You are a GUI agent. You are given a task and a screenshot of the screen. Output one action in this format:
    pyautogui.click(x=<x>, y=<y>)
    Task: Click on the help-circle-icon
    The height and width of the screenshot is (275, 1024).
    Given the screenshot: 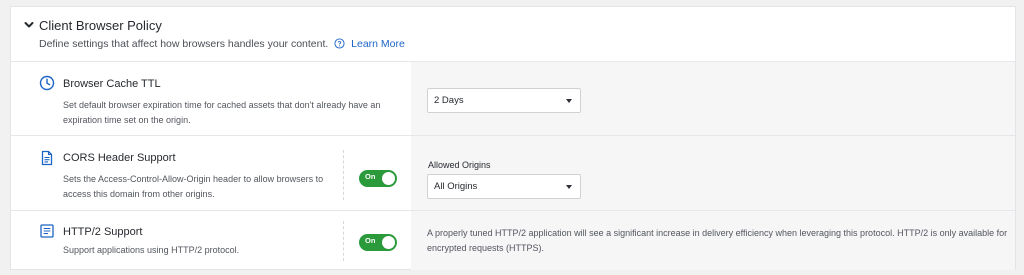 What is the action you would take?
    pyautogui.click(x=339, y=43)
    